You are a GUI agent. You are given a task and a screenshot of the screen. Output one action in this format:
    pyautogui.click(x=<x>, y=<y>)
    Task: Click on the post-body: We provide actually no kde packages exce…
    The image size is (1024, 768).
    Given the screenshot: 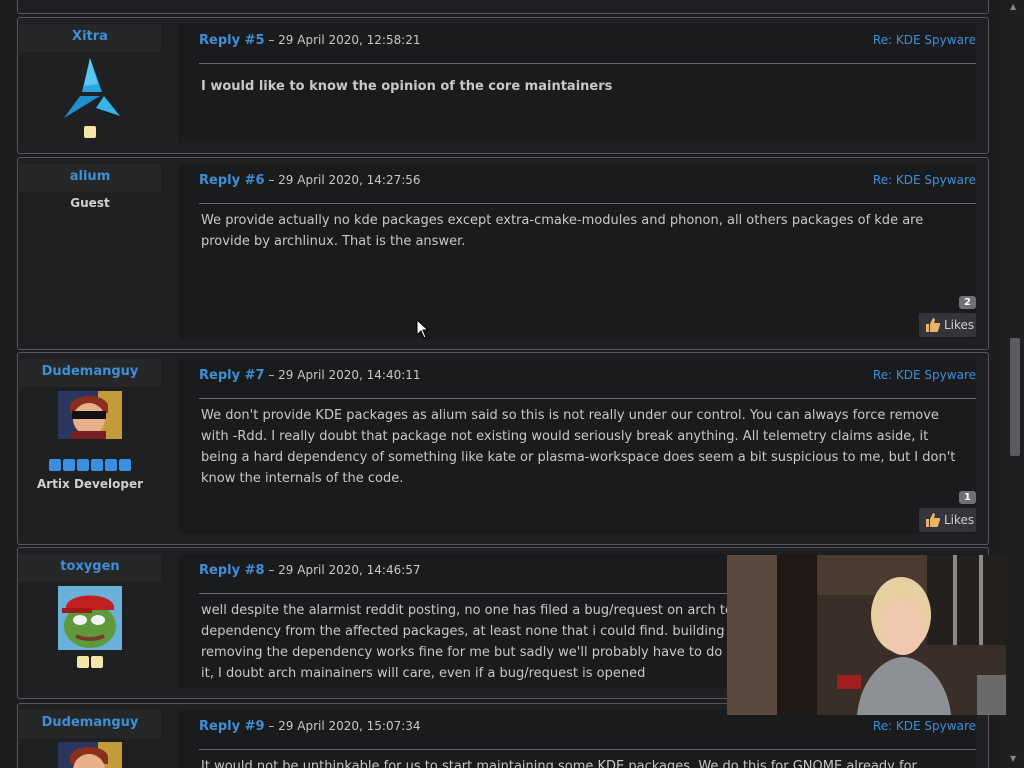 What is the action you would take?
    pyautogui.click(x=562, y=231)
    